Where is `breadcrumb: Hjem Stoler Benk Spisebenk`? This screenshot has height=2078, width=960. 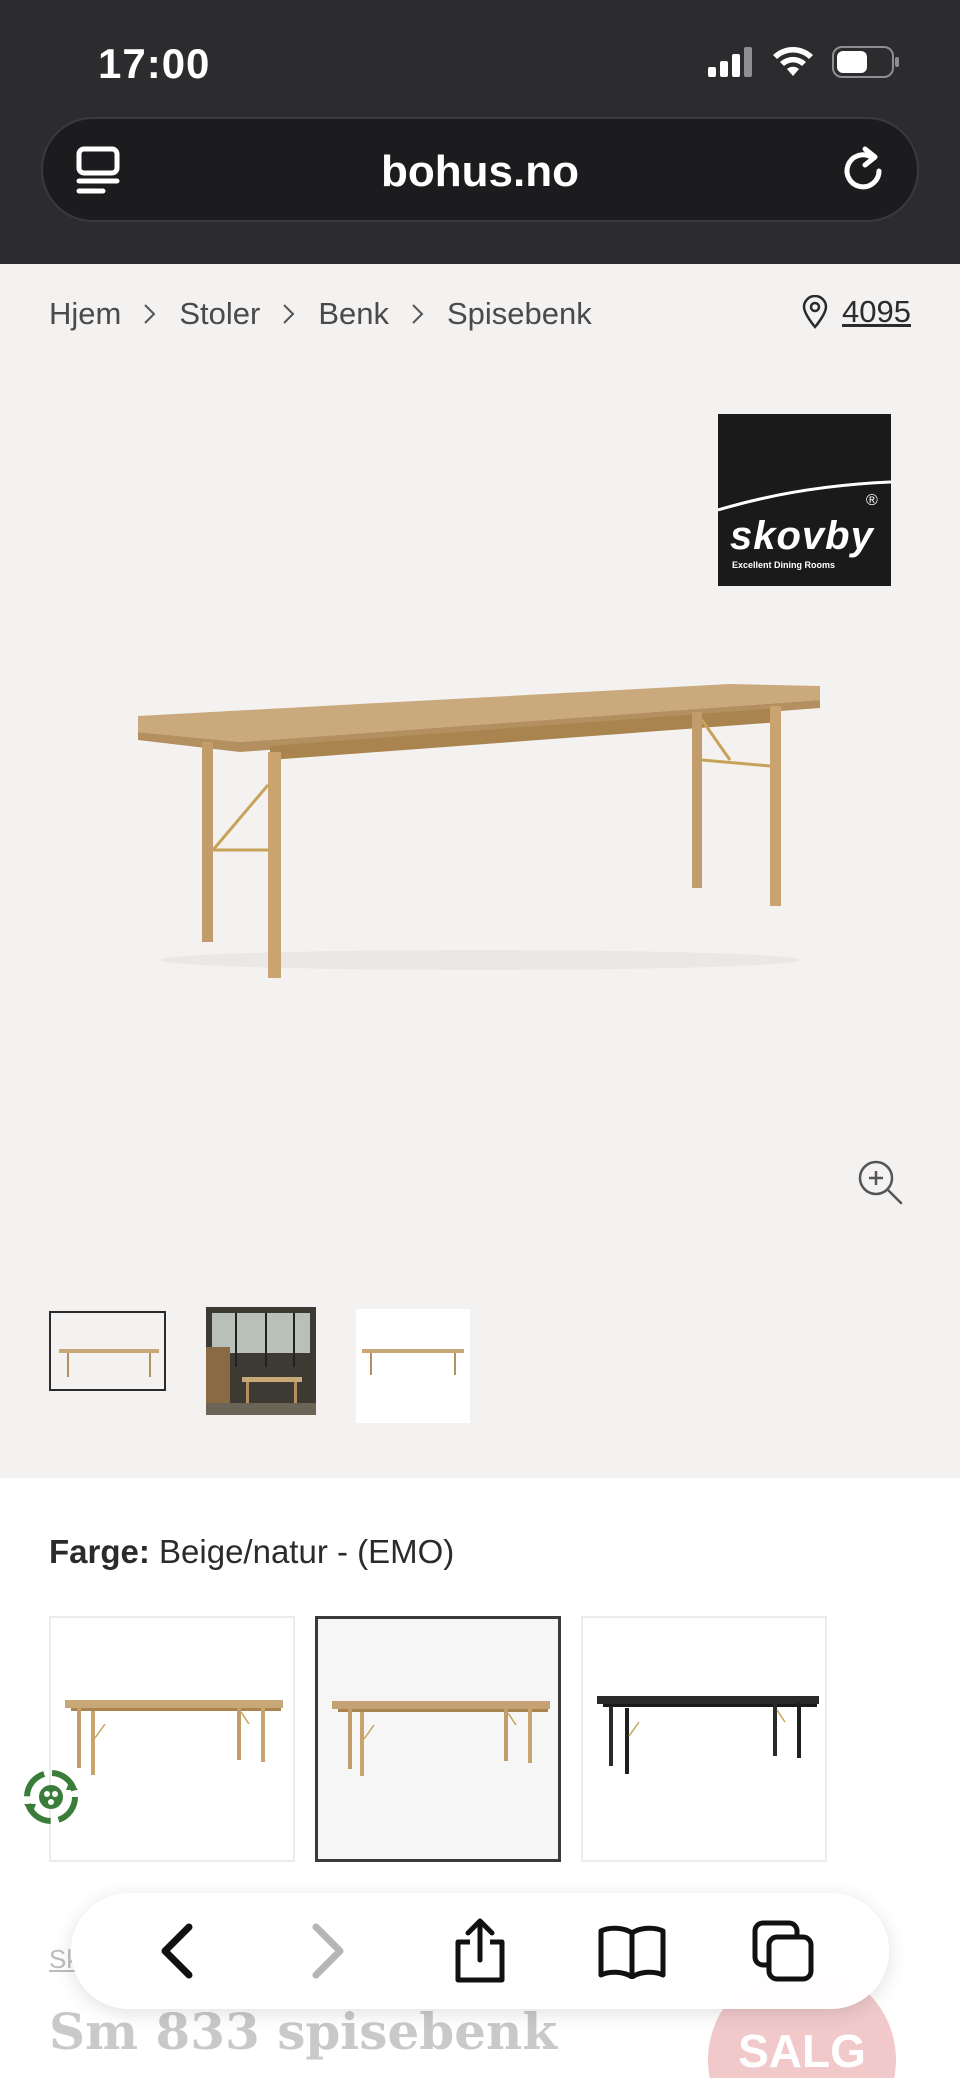 breadcrumb: Hjem Stoler Benk Spisebenk is located at coordinates (320, 314).